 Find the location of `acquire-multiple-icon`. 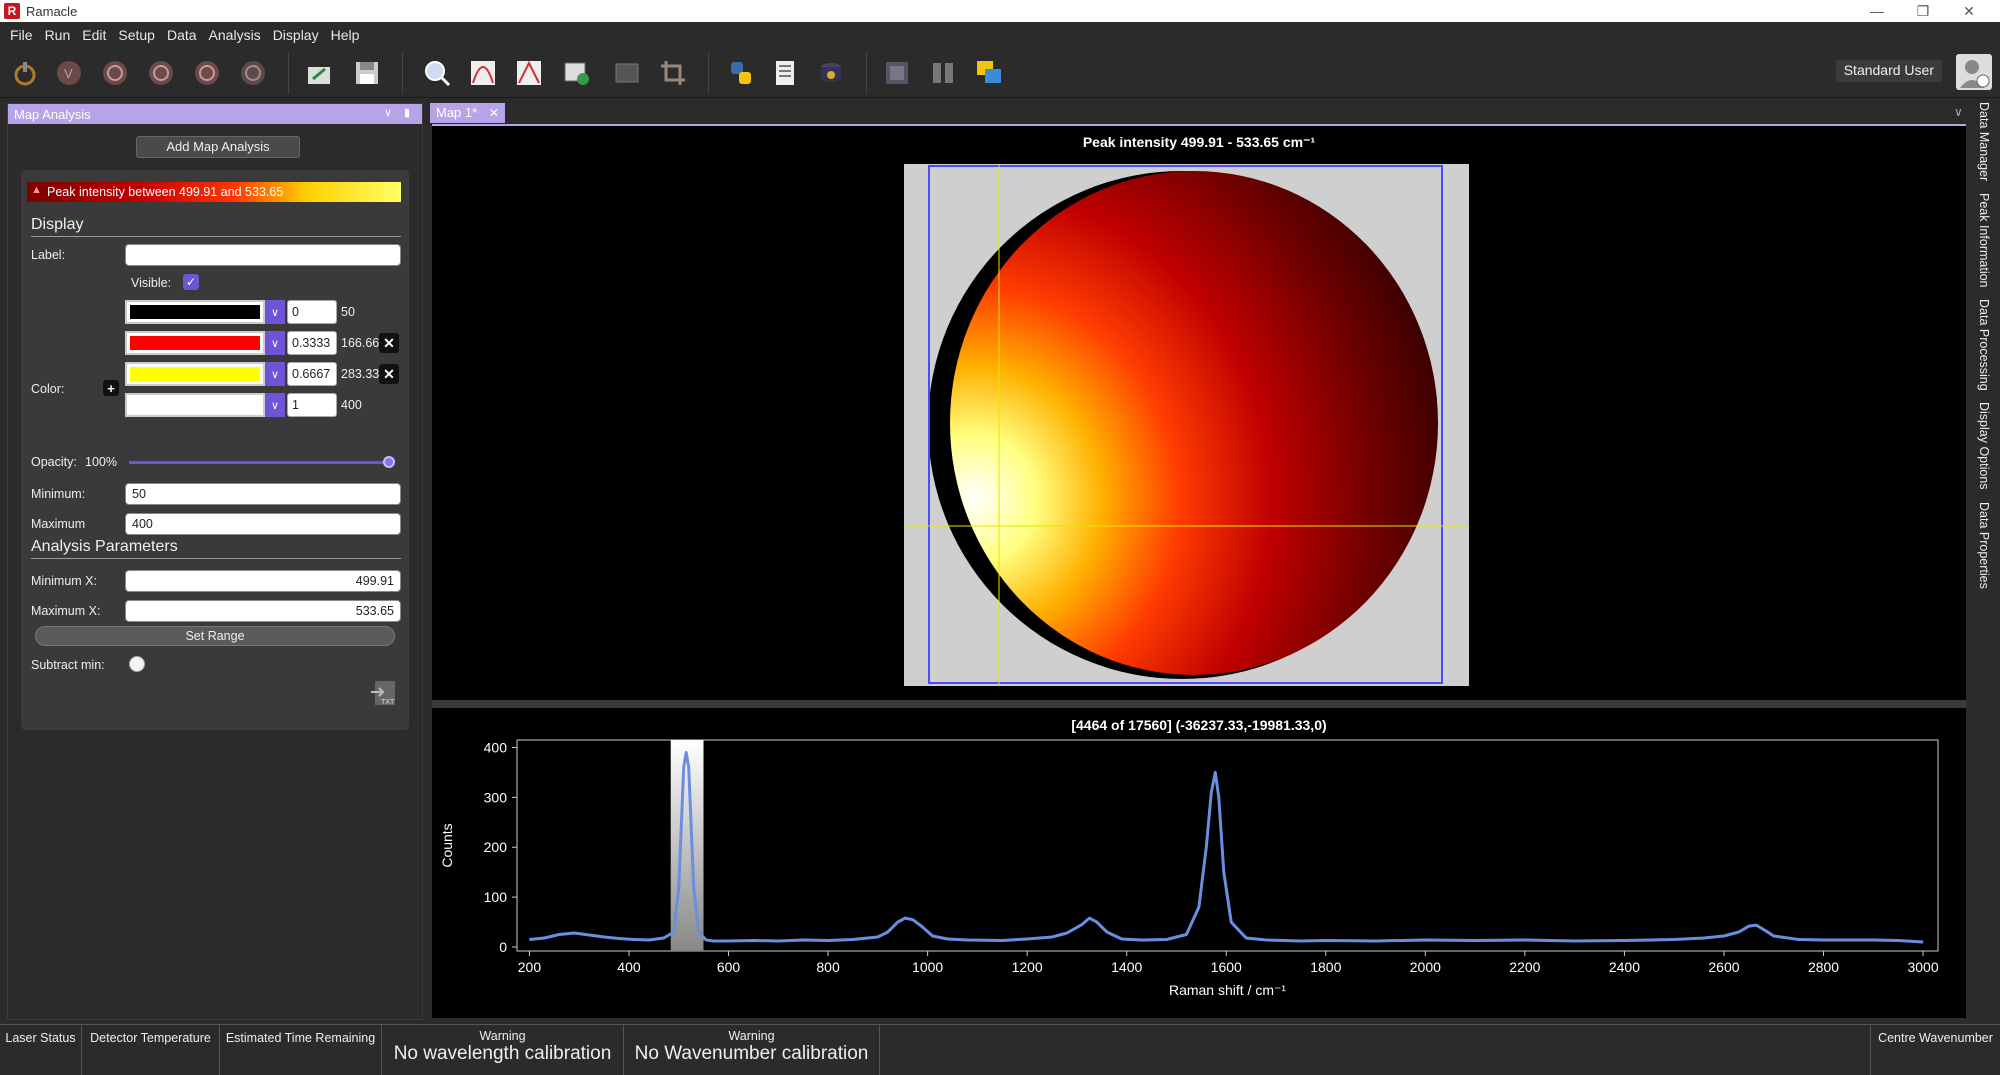

acquire-multiple-icon is located at coordinates (161, 73).